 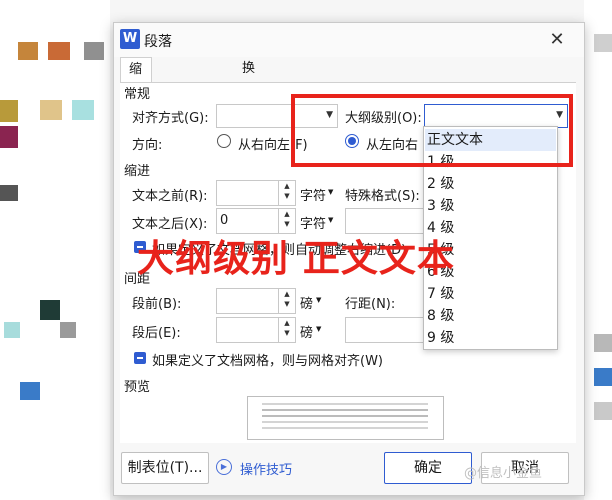 What do you see at coordinates (170, 196) in the screenshot?
I see `indent-before-label: 文本之前(R):` at bounding box center [170, 196].